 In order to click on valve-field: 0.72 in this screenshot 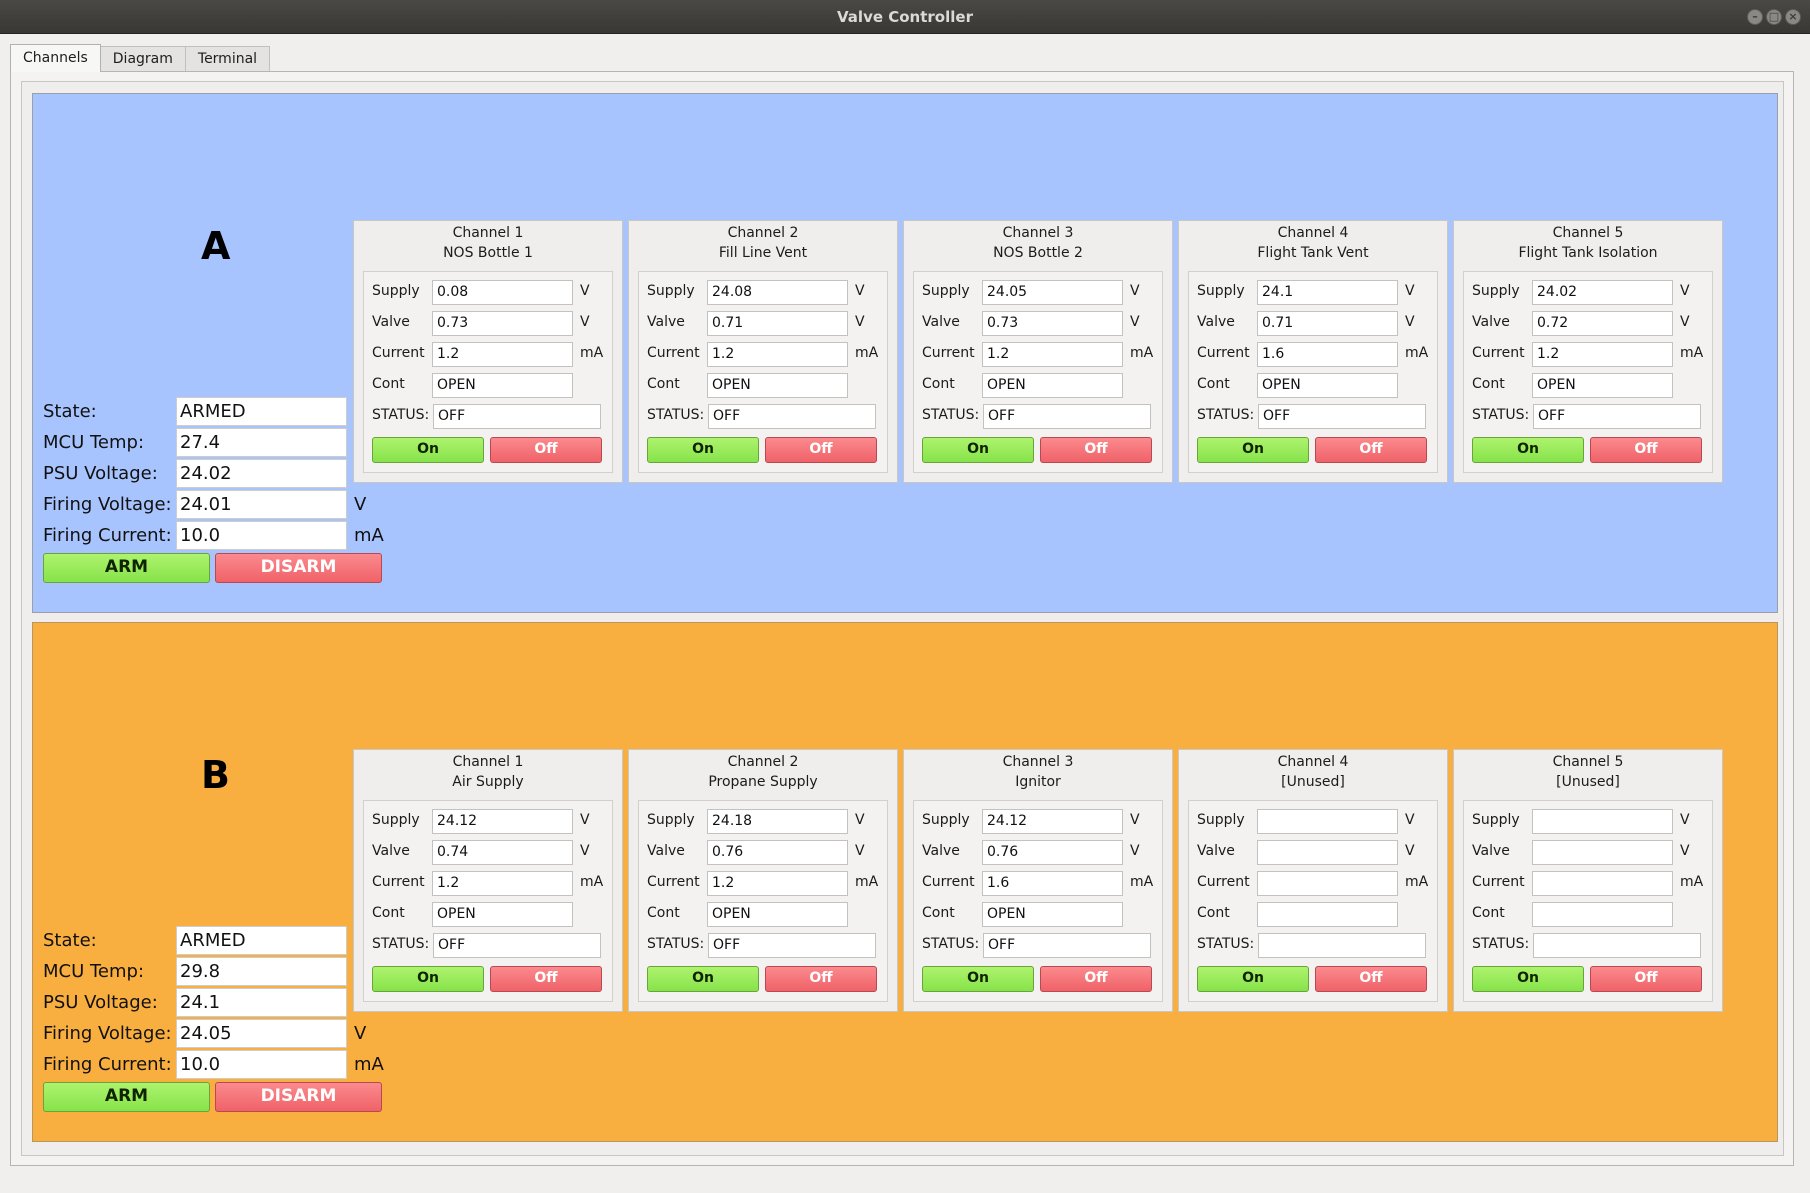, I will do `click(1602, 323)`.